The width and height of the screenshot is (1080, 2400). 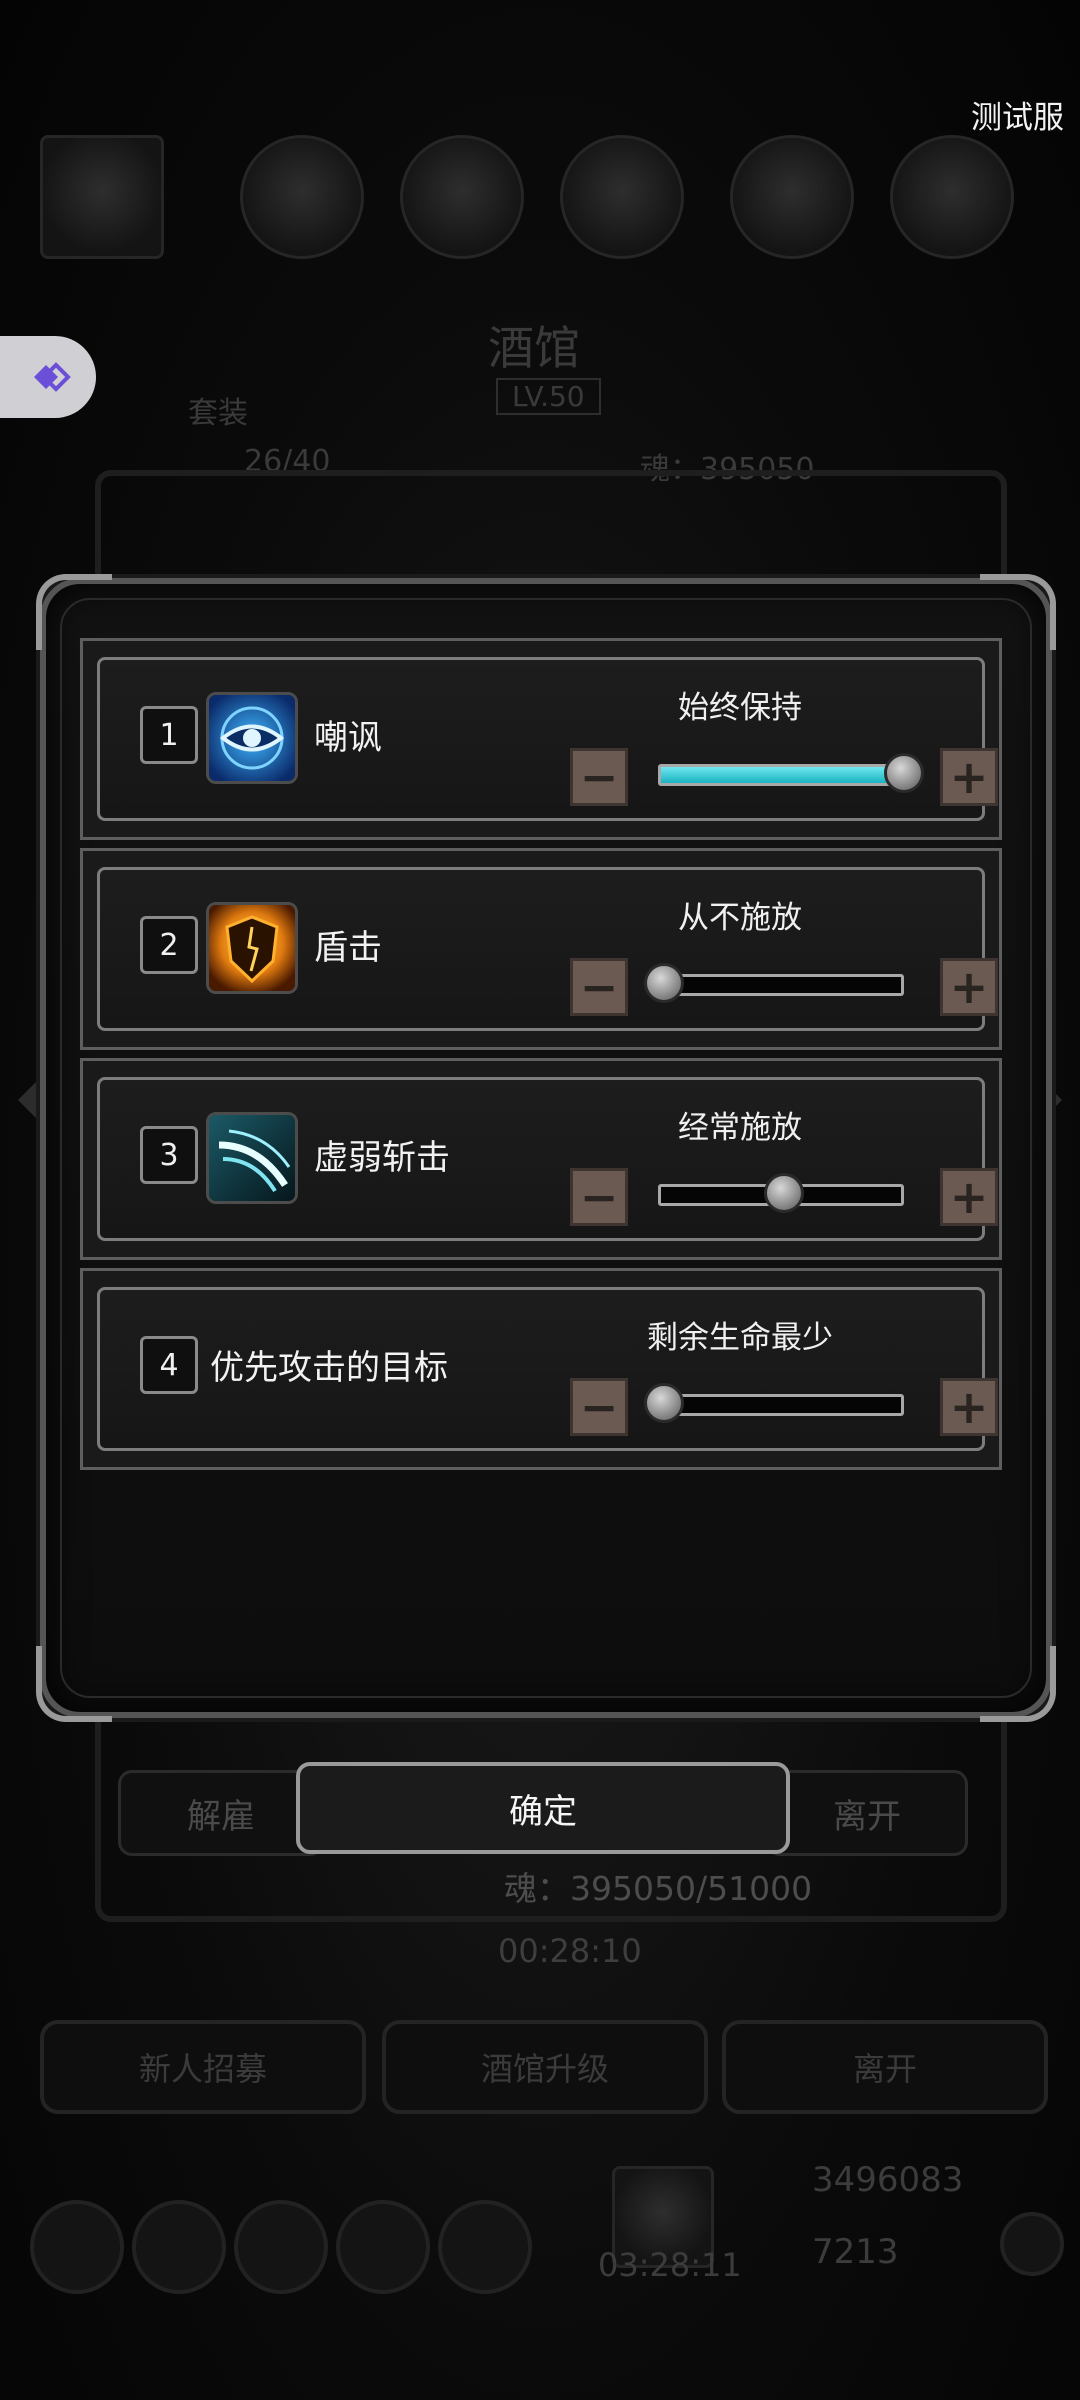 What do you see at coordinates (1017, 118) in the screenshot?
I see `test-server-label: 测试服` at bounding box center [1017, 118].